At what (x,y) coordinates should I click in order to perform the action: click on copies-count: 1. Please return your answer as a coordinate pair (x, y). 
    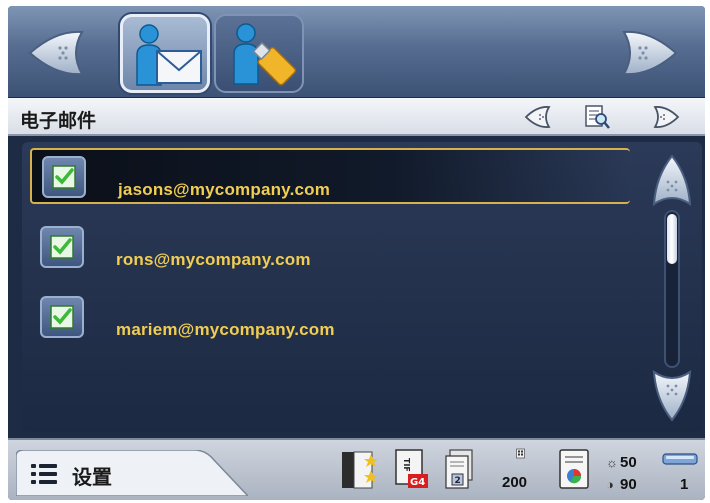
    Looking at the image, I should click on (684, 484).